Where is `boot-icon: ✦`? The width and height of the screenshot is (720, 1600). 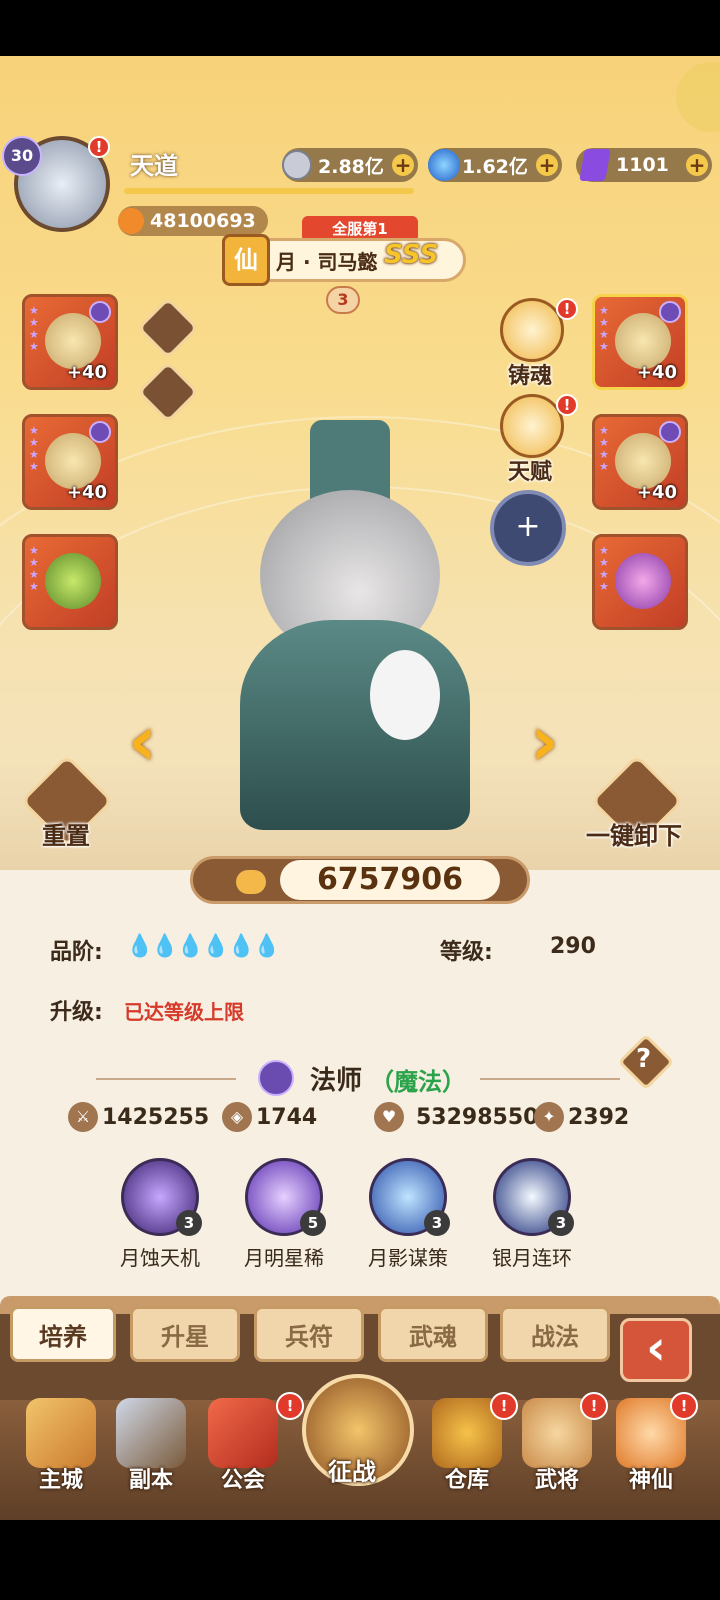 boot-icon: ✦ is located at coordinates (549, 1117).